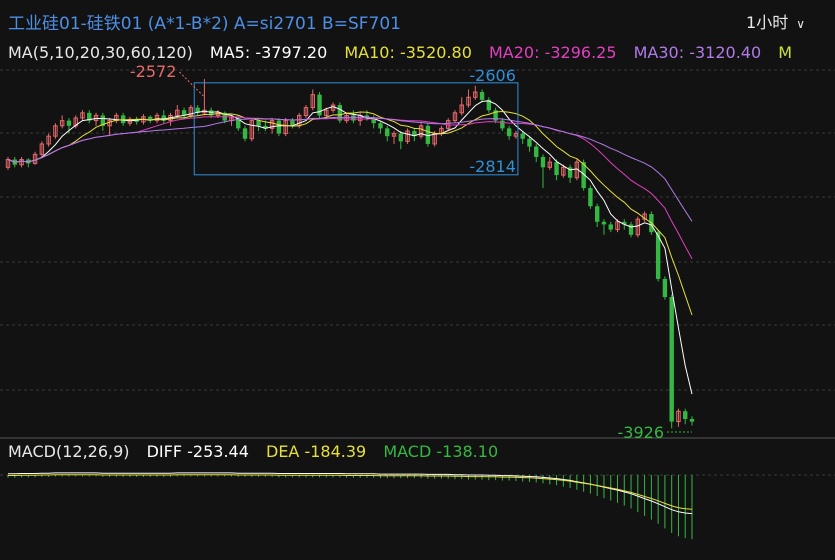 The image size is (835, 560). I want to click on macd-prefix: MACD(12,26,9), so click(69, 451).